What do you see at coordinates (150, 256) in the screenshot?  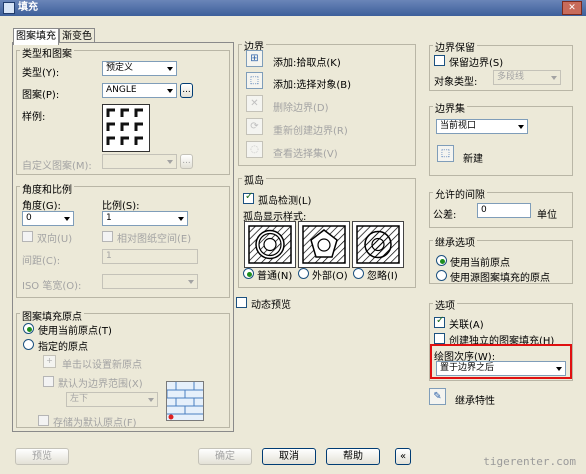 I see `spacing-input: 1` at bounding box center [150, 256].